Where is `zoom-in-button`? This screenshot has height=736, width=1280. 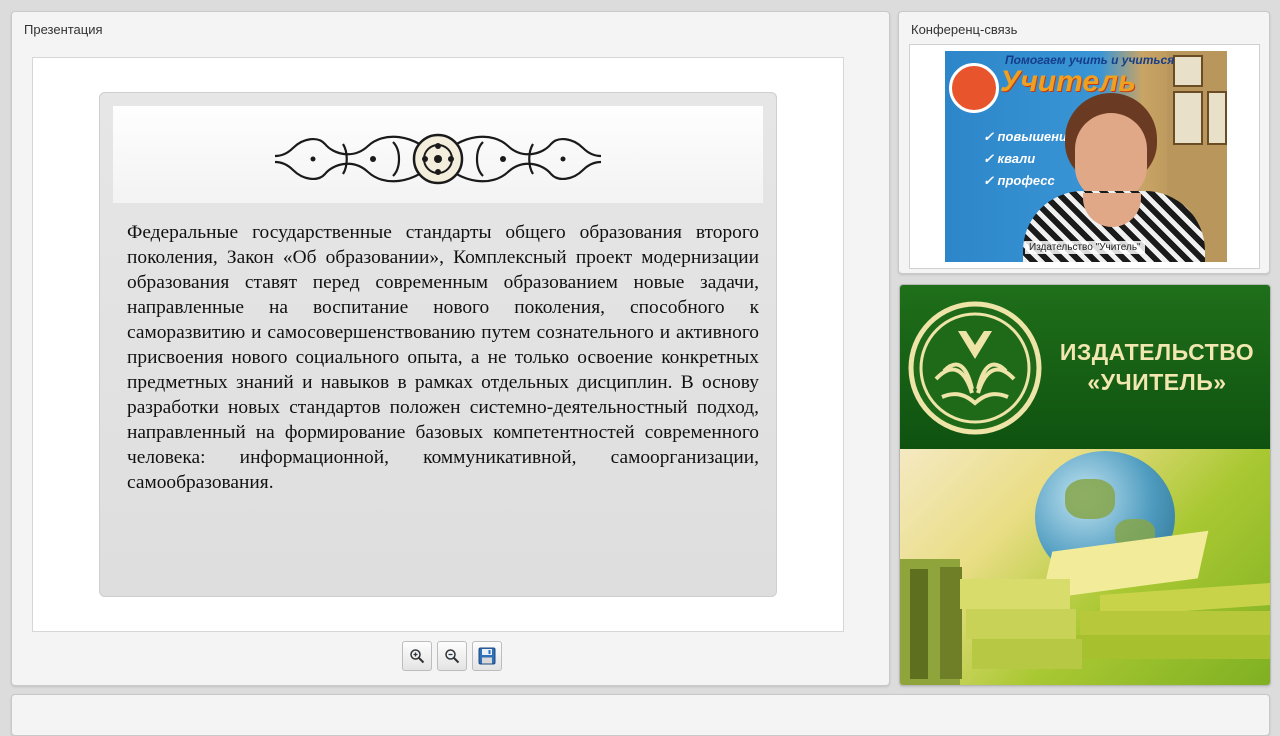 zoom-in-button is located at coordinates (417, 656).